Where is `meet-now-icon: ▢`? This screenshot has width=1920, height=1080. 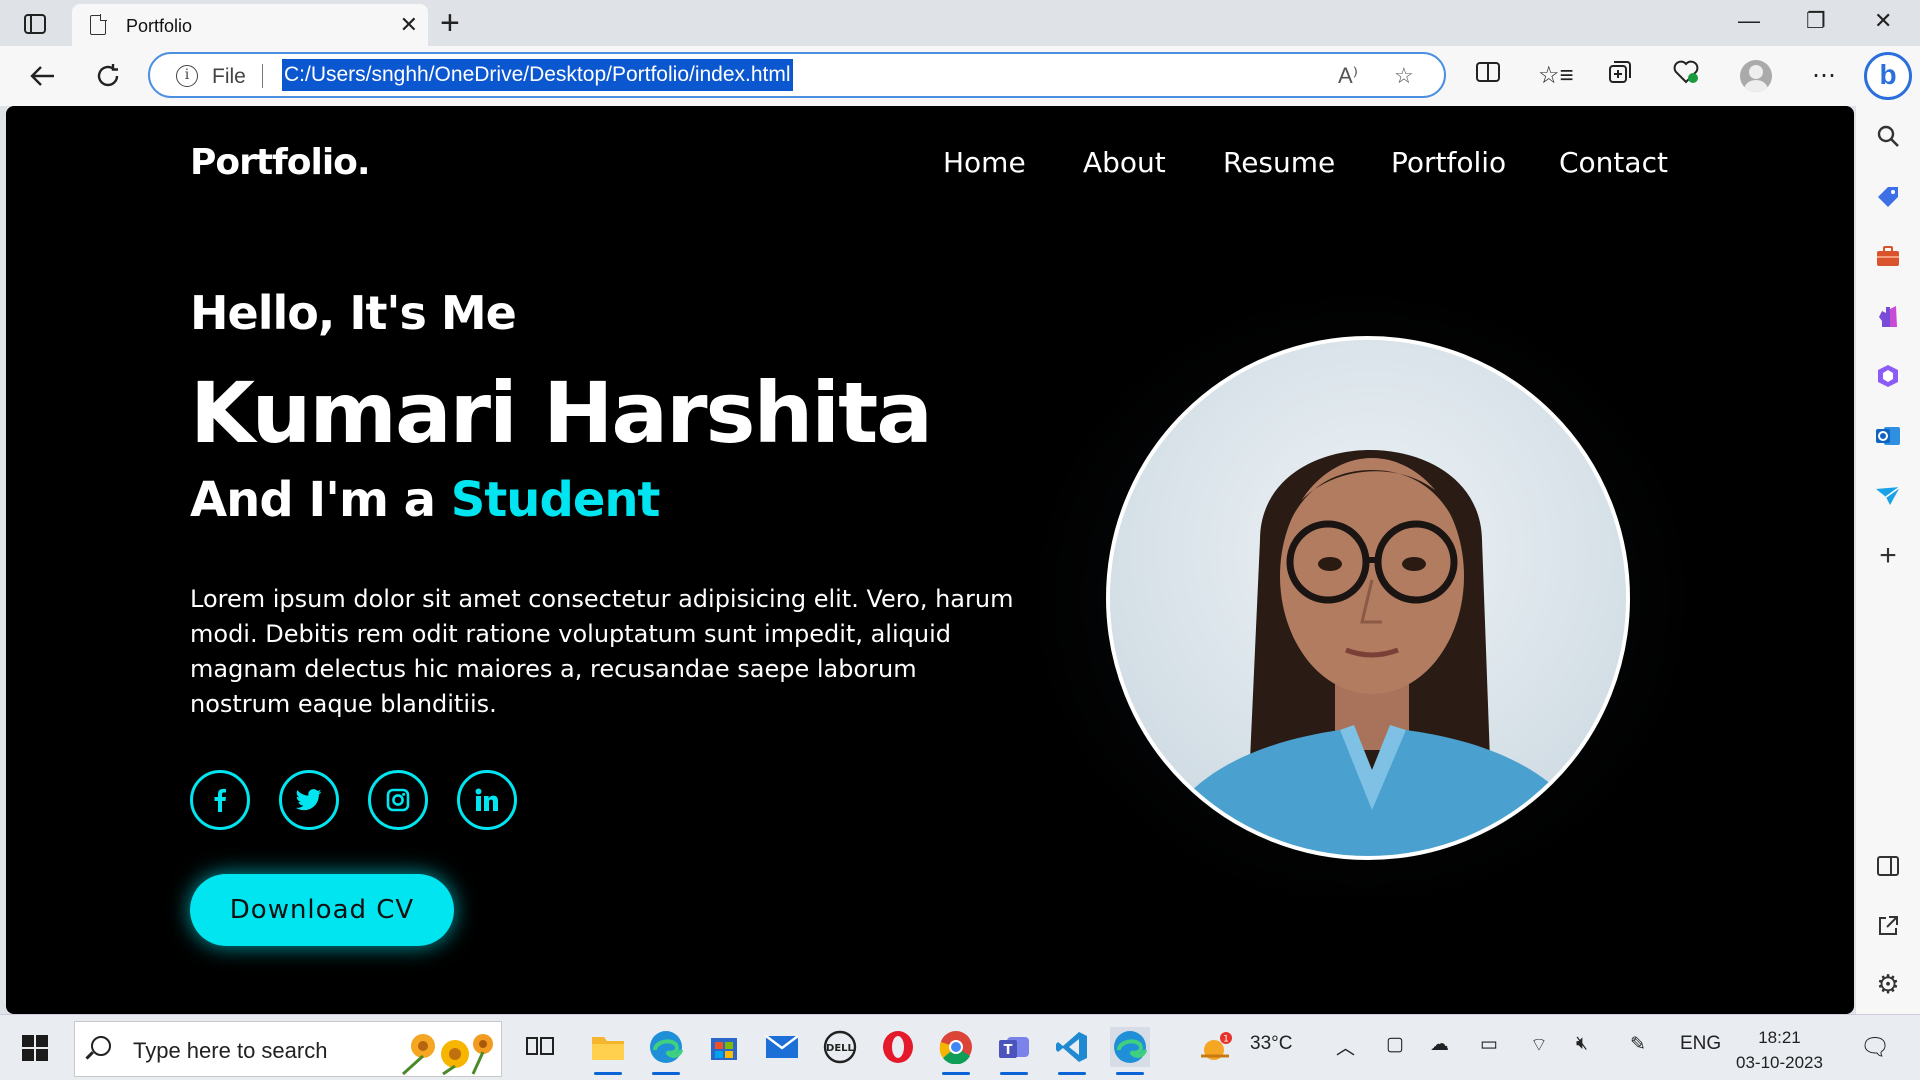 meet-now-icon: ▢ is located at coordinates (1395, 1044).